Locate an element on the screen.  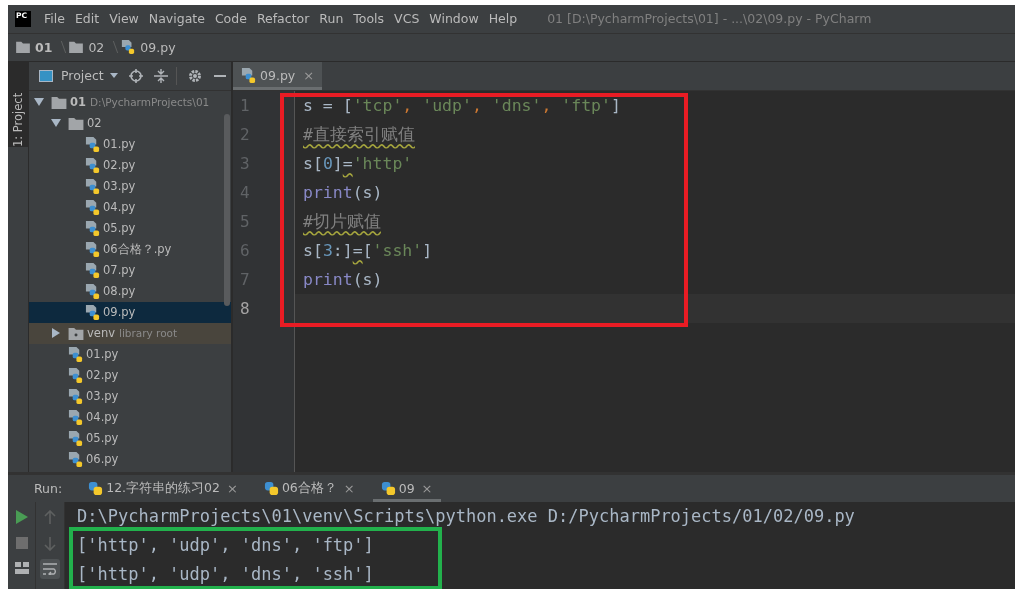
line-number: 8 is located at coordinates (245, 308).